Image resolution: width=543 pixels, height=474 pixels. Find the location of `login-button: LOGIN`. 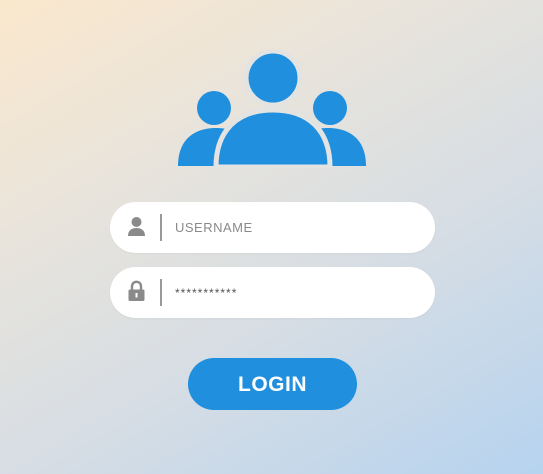

login-button: LOGIN is located at coordinates (272, 384).